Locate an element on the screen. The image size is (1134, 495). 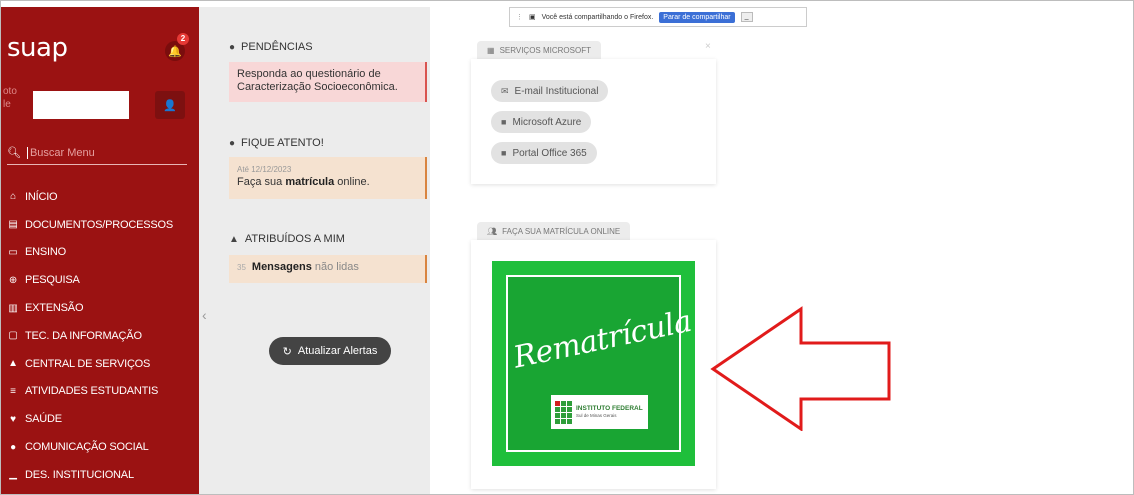
sidebar-item-atividades-estudantis: ≡ ATIVIDADES ESTUDANTIS is located at coordinates (102, 392).